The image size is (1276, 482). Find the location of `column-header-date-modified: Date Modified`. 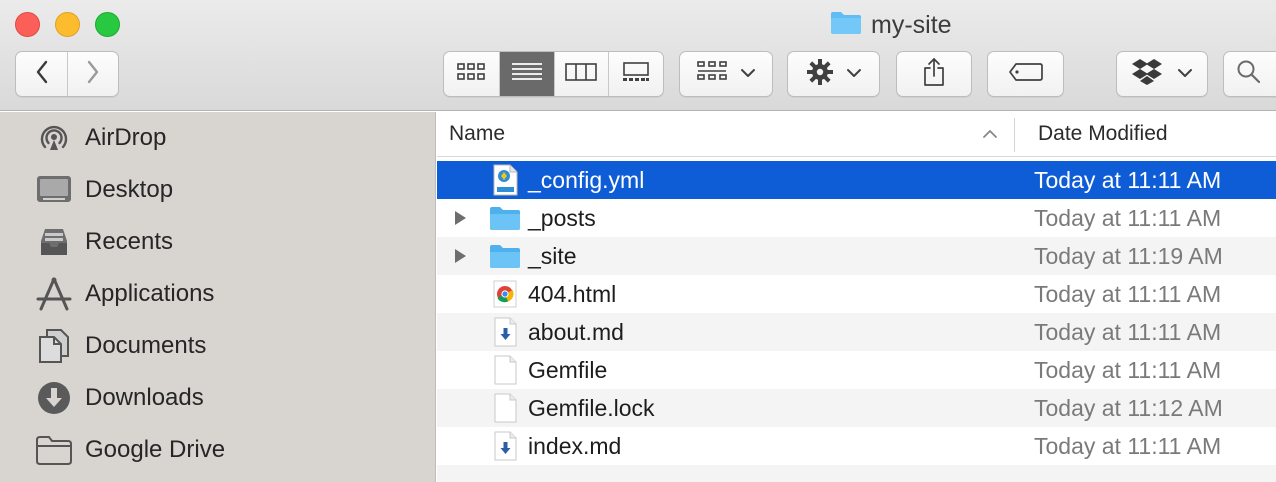

column-header-date-modified: Date Modified is located at coordinates (1103, 134).